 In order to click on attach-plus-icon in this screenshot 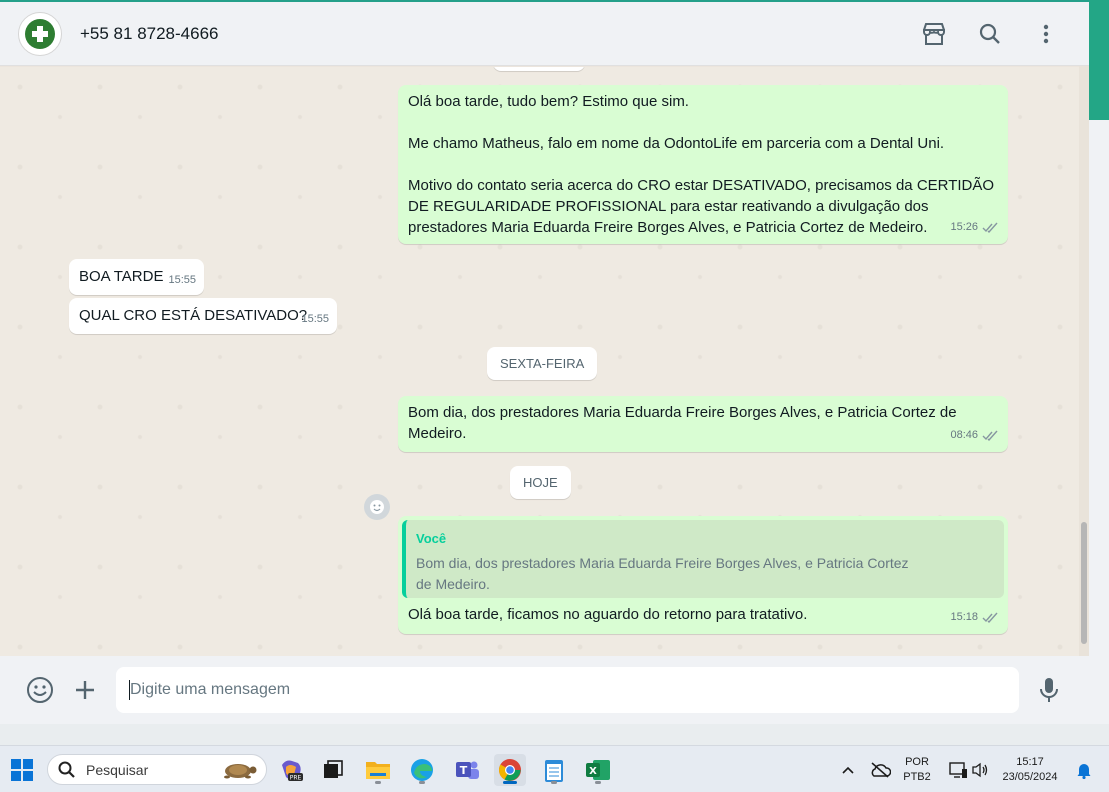, I will do `click(85, 690)`.